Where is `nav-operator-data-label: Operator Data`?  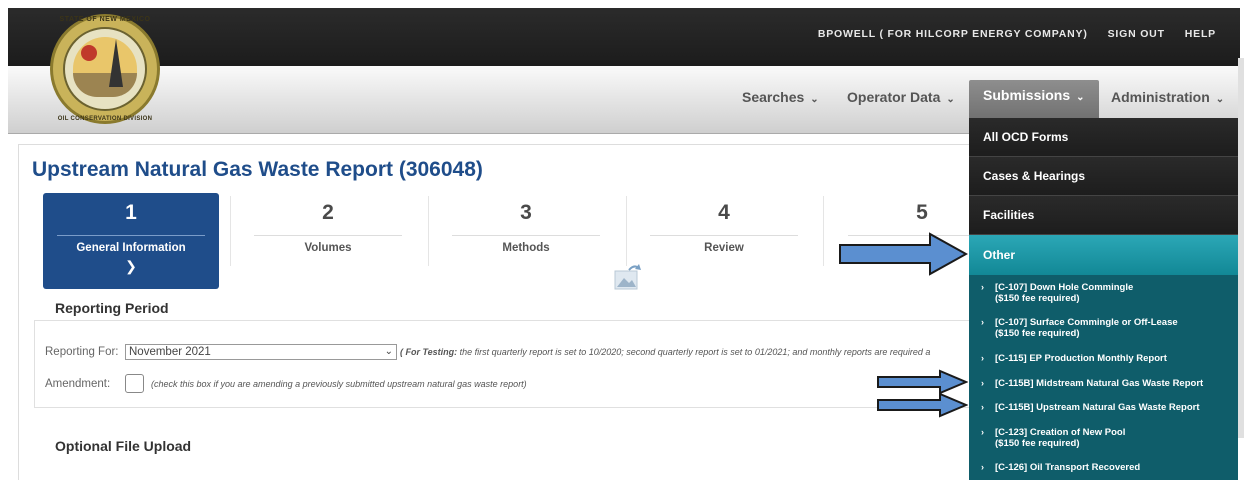 nav-operator-data-label: Operator Data is located at coordinates (894, 97).